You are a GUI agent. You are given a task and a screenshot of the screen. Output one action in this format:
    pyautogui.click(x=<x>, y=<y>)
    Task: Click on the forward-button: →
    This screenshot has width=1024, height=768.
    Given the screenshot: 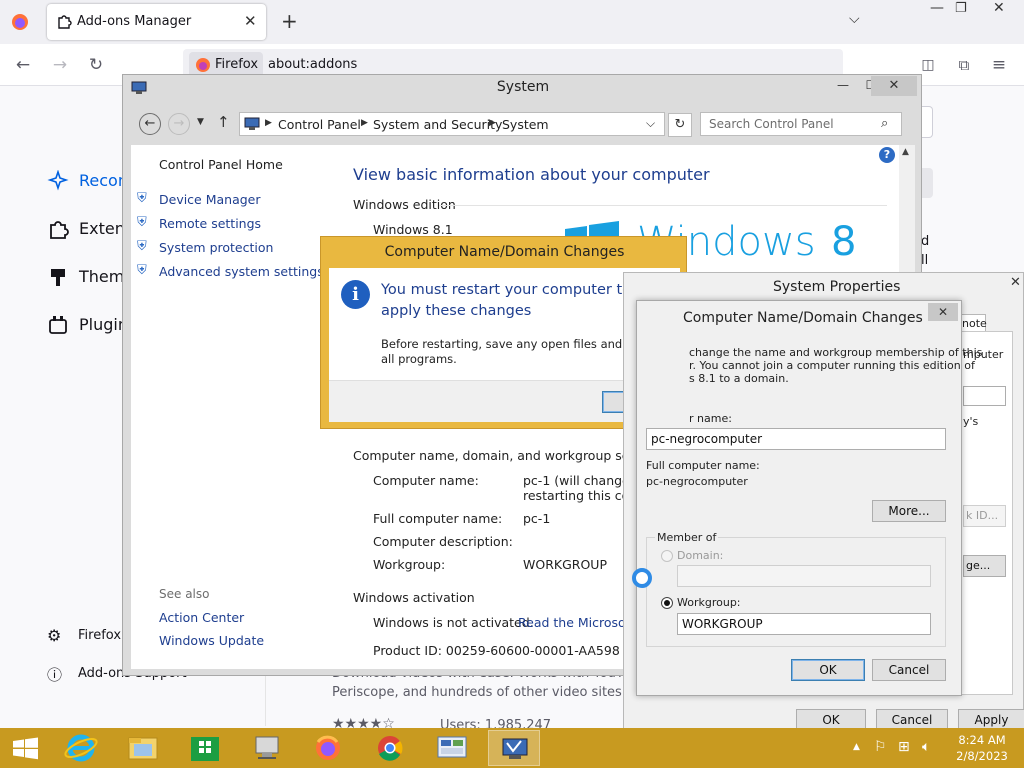 What is the action you would take?
    pyautogui.click(x=179, y=124)
    